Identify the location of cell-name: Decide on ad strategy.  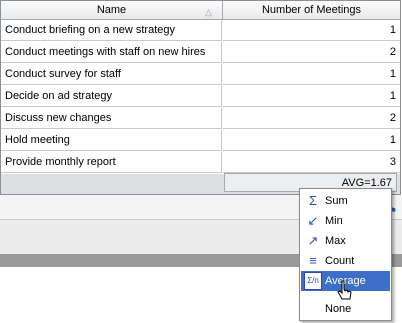
(111, 96).